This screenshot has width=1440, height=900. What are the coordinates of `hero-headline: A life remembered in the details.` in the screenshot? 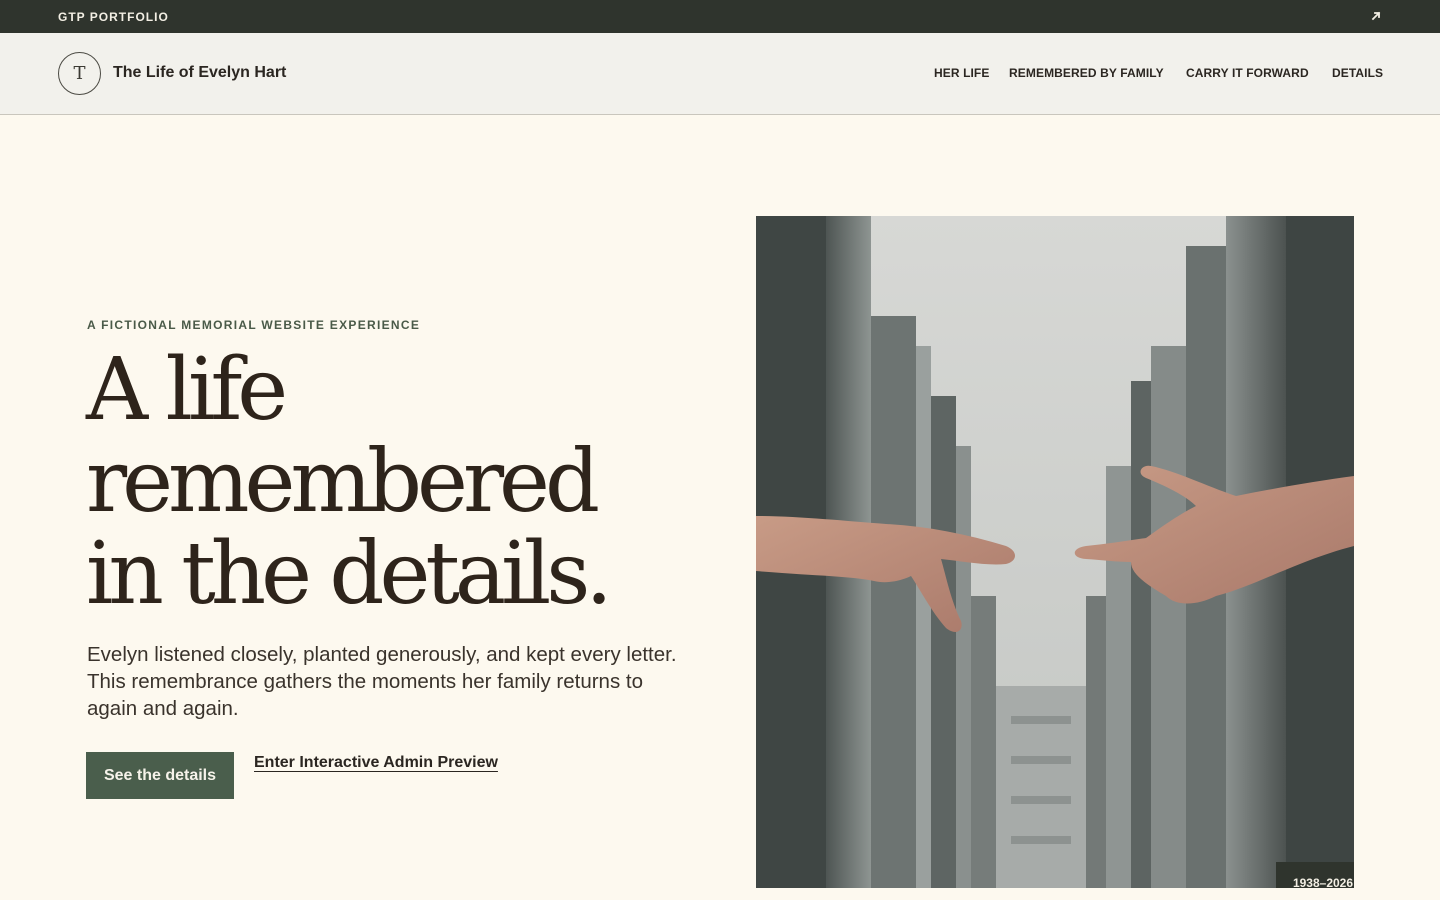 It's located at (406, 482).